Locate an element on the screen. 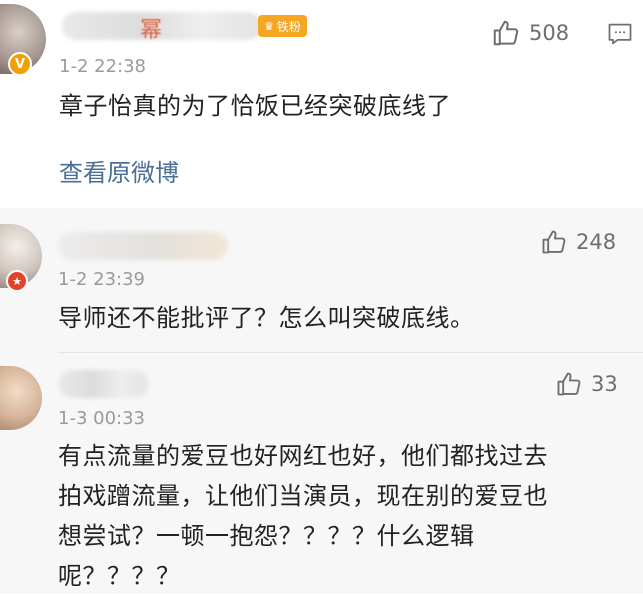 The height and width of the screenshot is (596, 643). reply-text-line: 拍戏蹭流量，让他们当演员，现在别的爱豆也 is located at coordinates (303, 496).